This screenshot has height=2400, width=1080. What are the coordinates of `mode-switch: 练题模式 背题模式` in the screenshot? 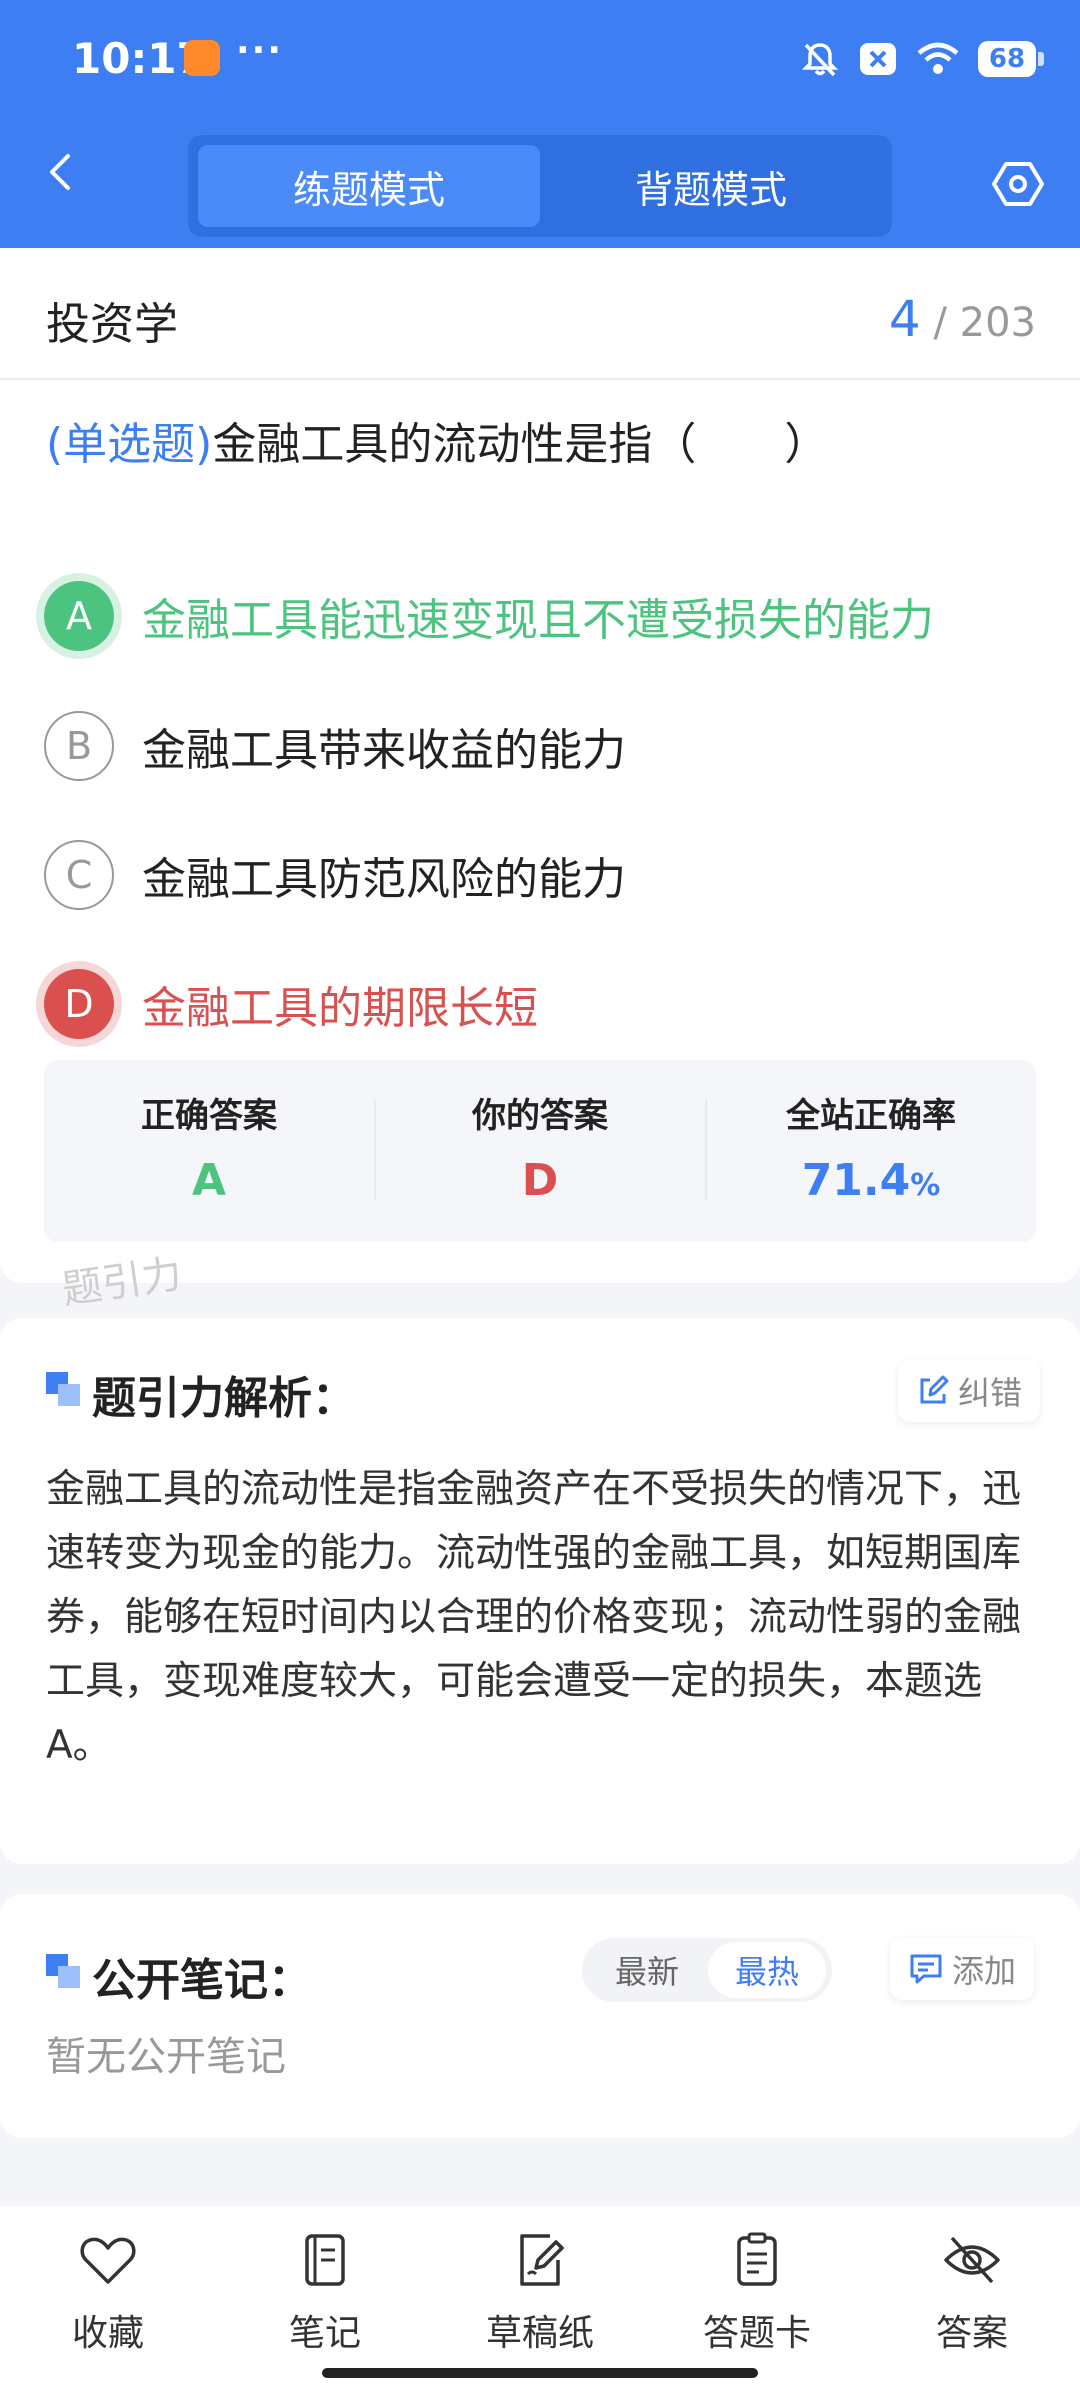 It's located at (540, 186).